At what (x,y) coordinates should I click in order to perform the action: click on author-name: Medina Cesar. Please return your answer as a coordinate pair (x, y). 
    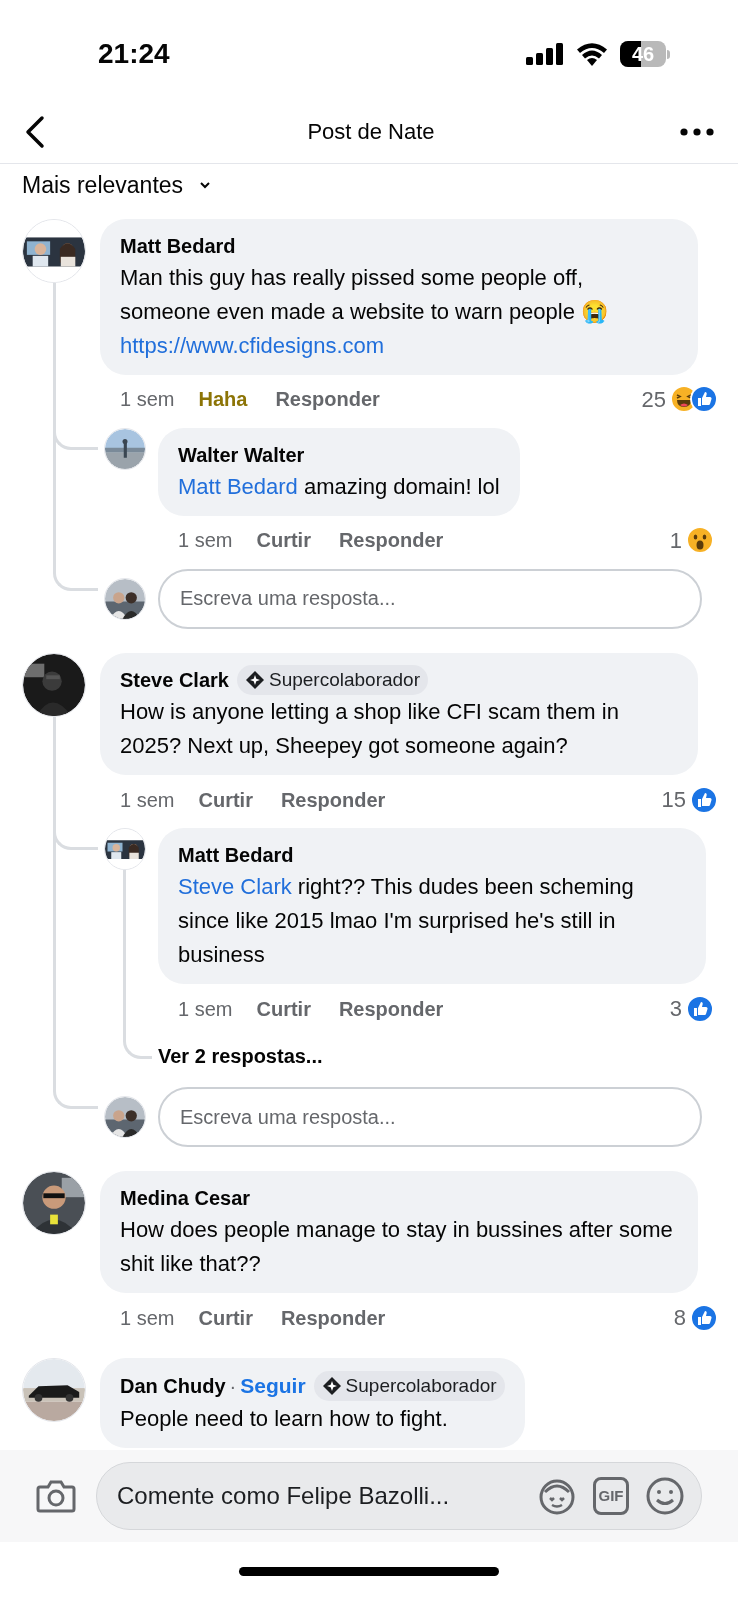
    Looking at the image, I should click on (185, 1198).